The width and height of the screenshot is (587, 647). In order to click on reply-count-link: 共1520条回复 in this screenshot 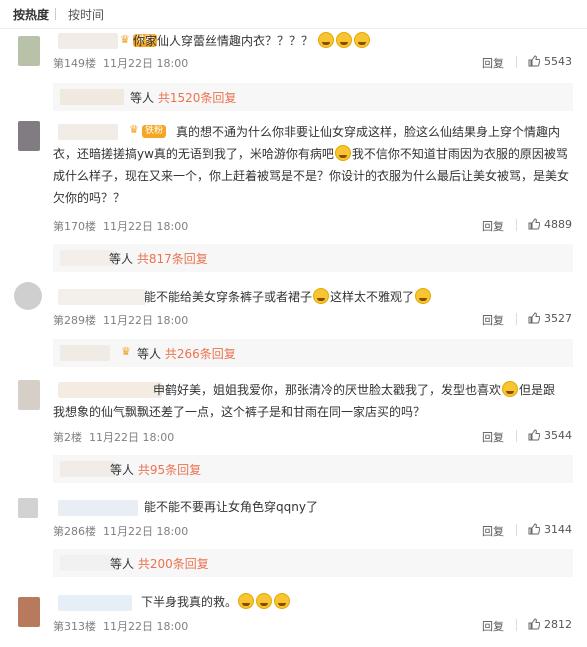, I will do `click(197, 98)`.